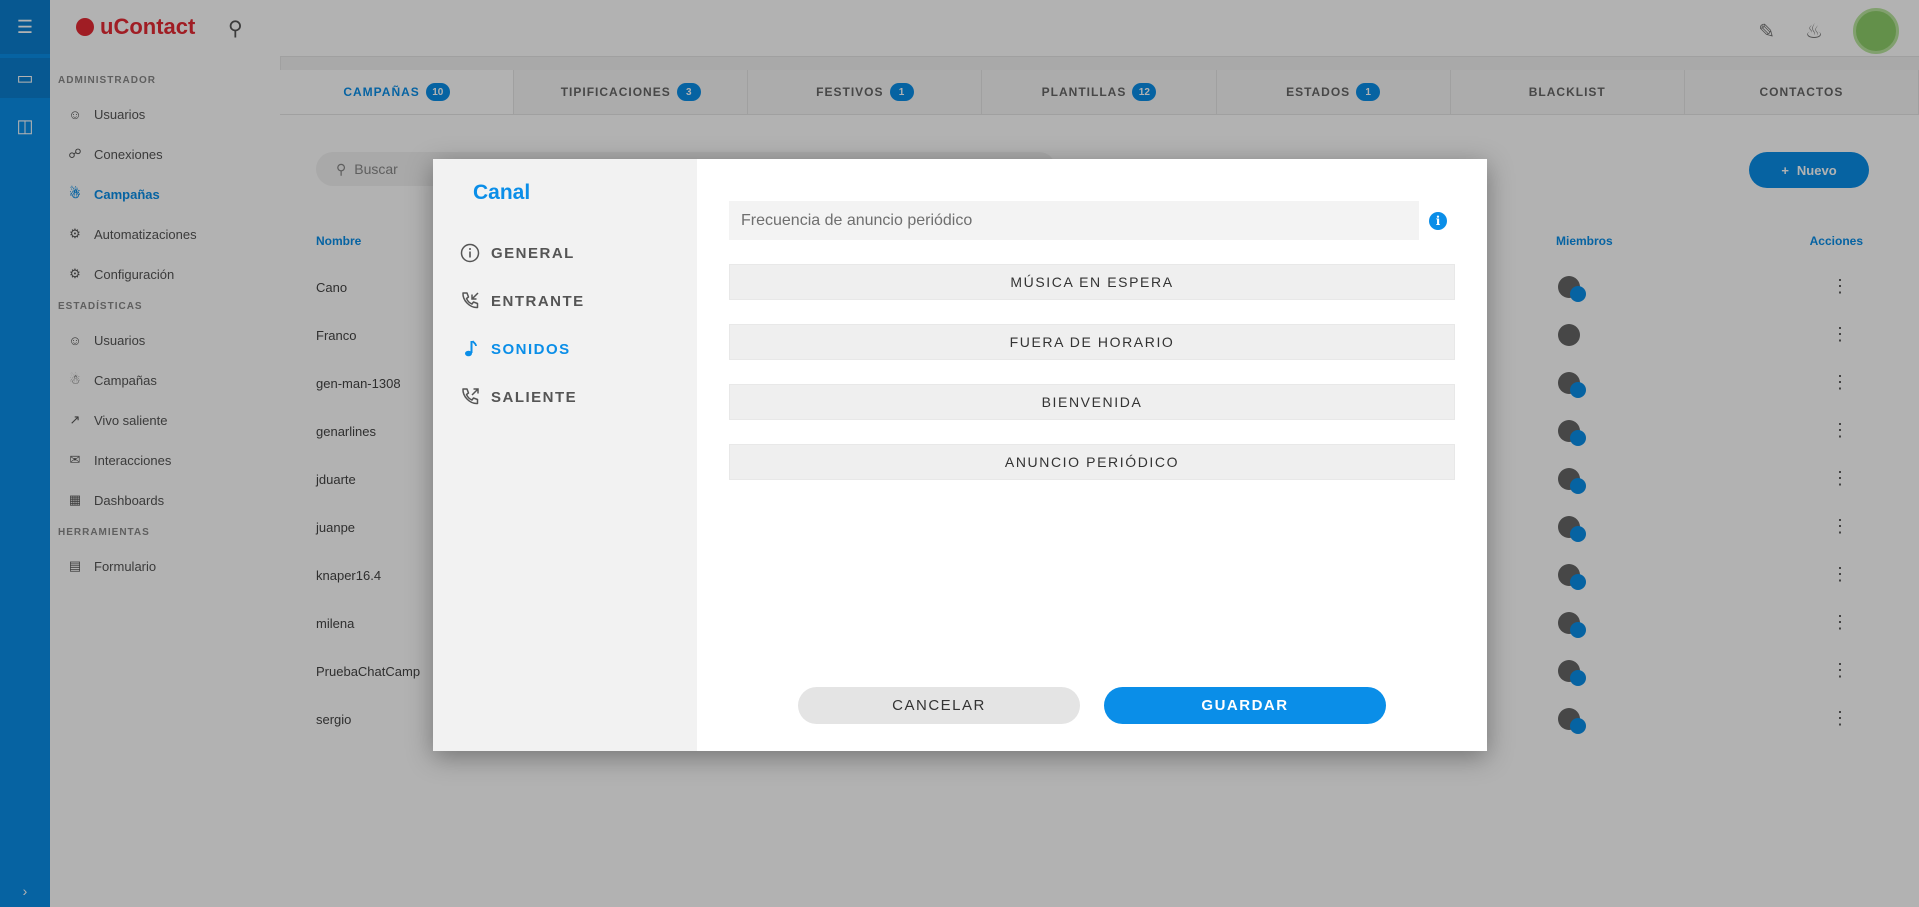 This screenshot has width=1919, height=907. I want to click on music-note-icon, so click(470, 349).